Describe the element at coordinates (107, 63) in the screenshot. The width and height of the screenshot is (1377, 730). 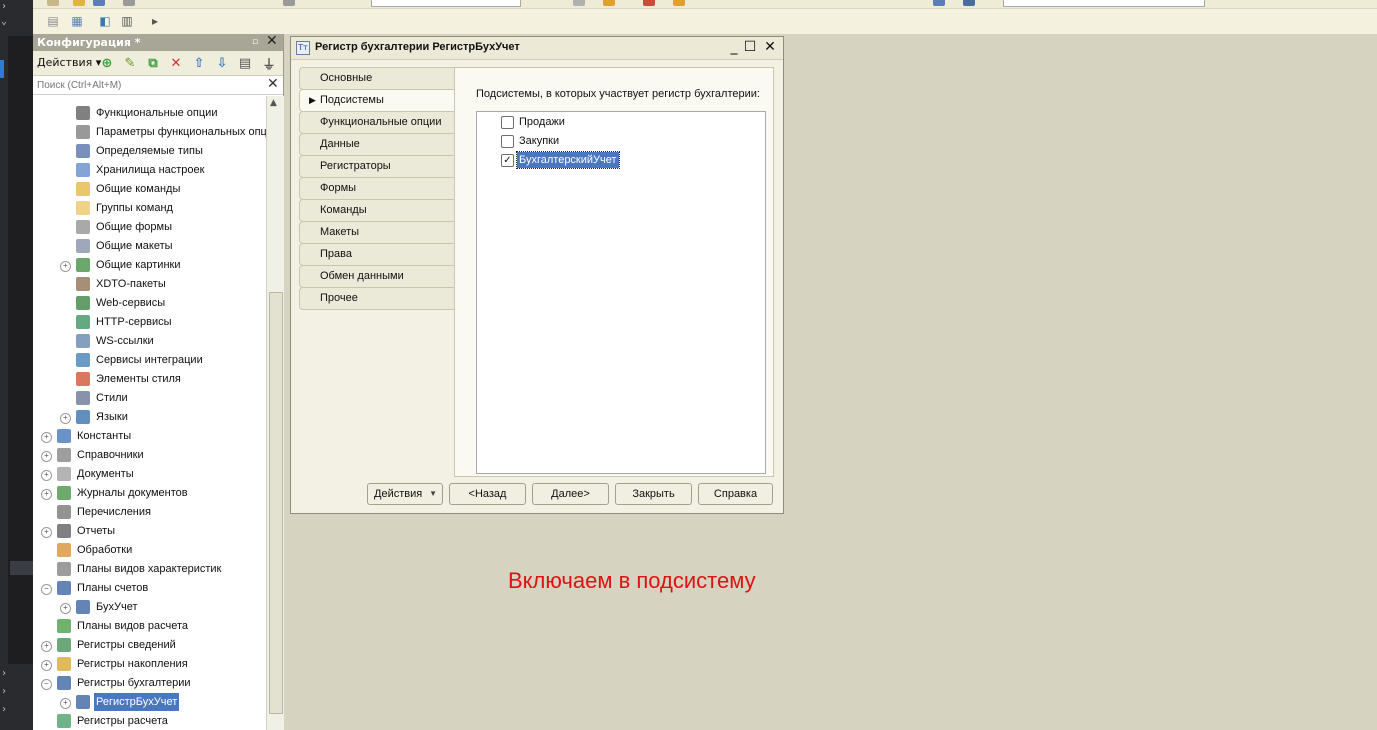
I see `add-icon: ⊕` at that location.